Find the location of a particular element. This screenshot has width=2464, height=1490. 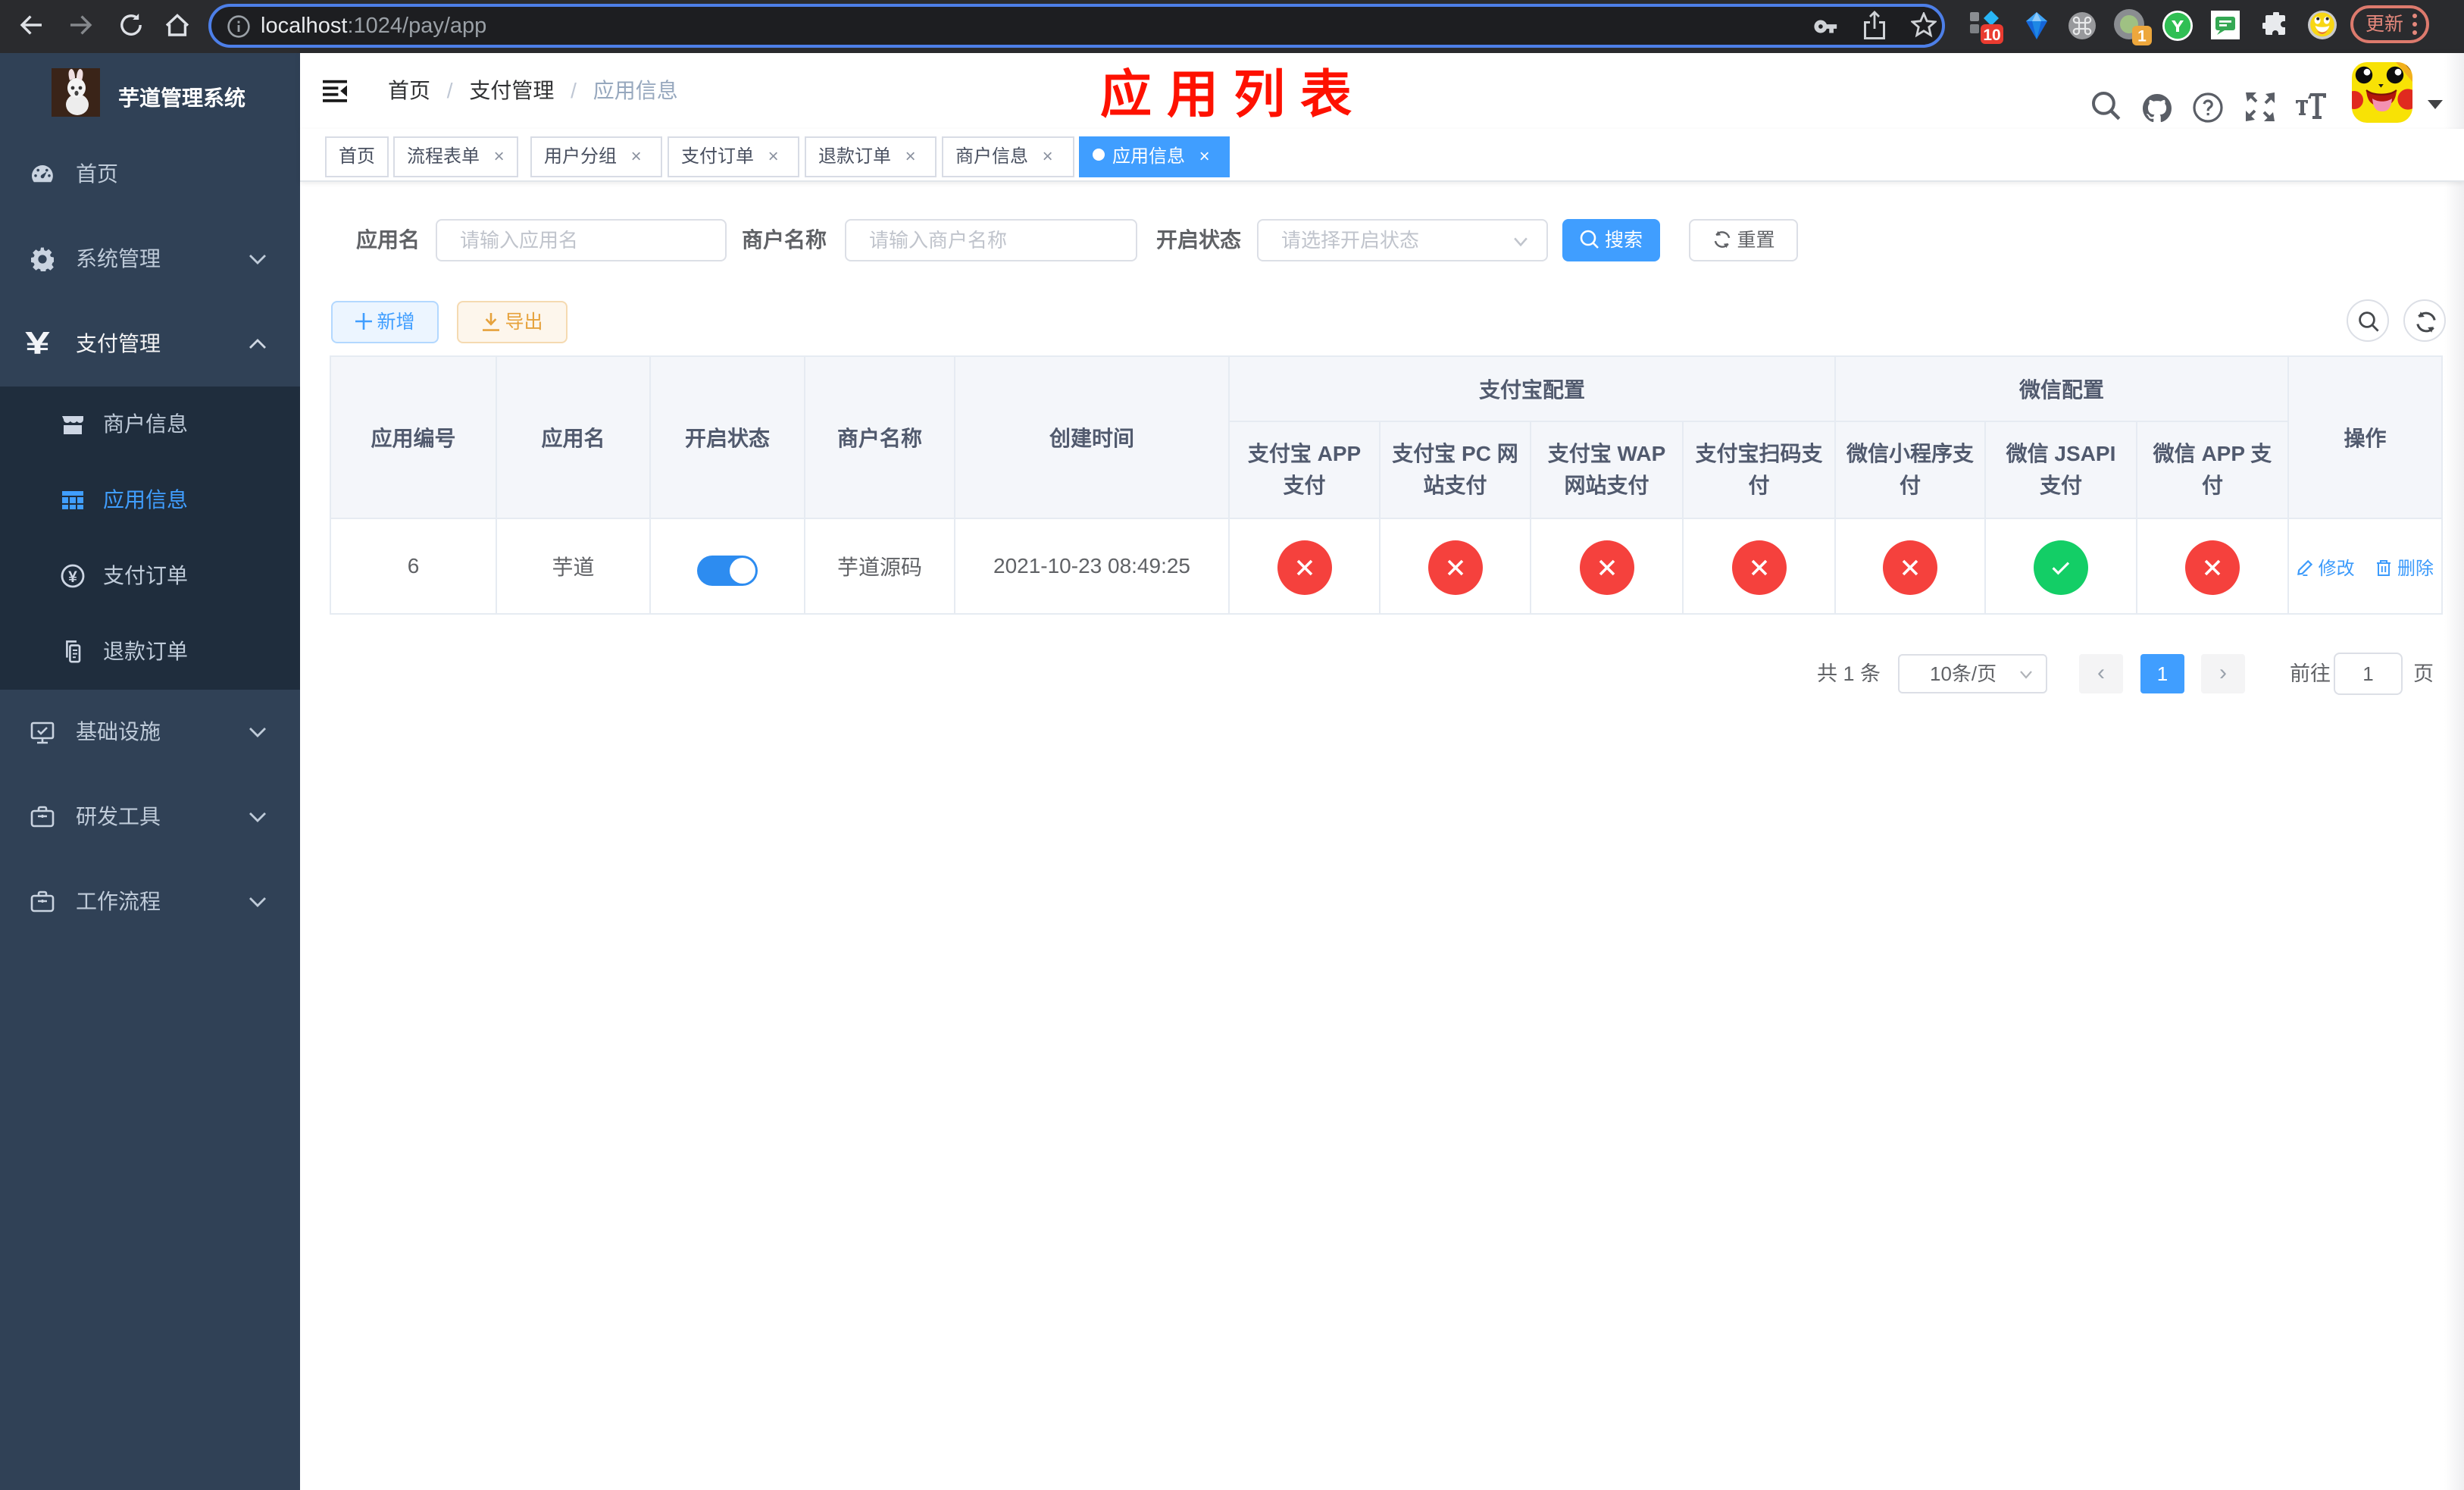

svg-text: 1 is located at coordinates (2142, 36).